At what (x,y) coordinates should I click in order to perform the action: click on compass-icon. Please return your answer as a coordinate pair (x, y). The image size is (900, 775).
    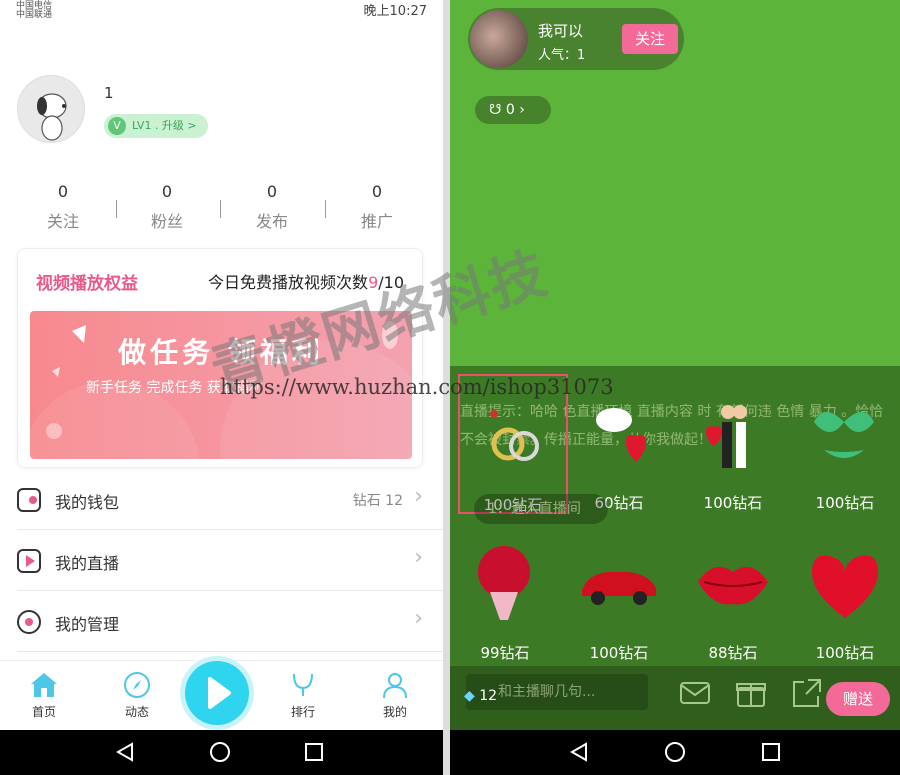
    Looking at the image, I should click on (137, 685).